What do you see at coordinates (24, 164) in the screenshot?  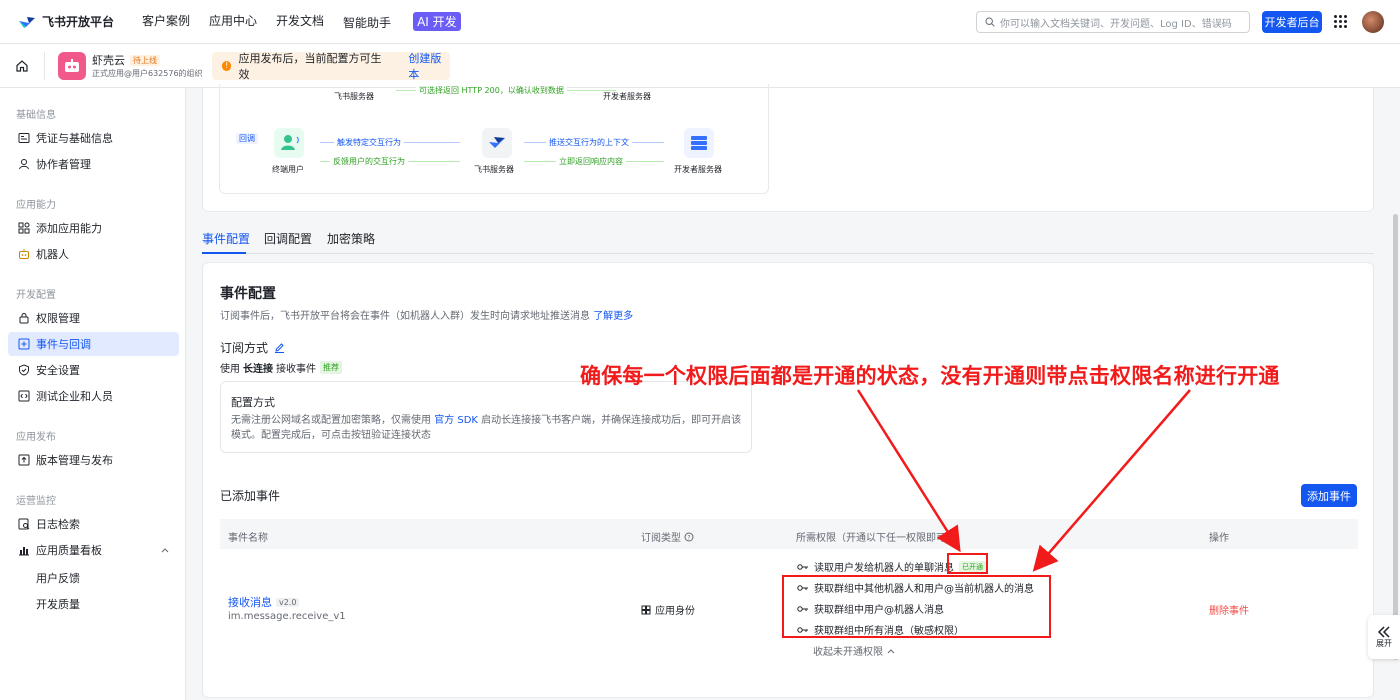 I see `user-icon` at bounding box center [24, 164].